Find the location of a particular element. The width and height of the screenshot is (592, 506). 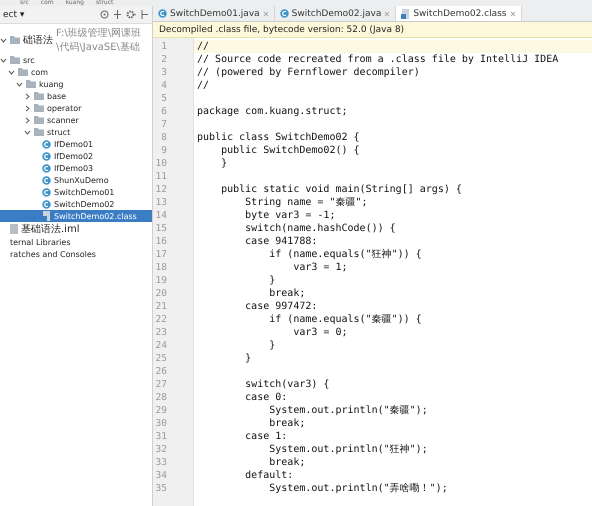

code-line: switch(var3) { is located at coordinates (287, 384).